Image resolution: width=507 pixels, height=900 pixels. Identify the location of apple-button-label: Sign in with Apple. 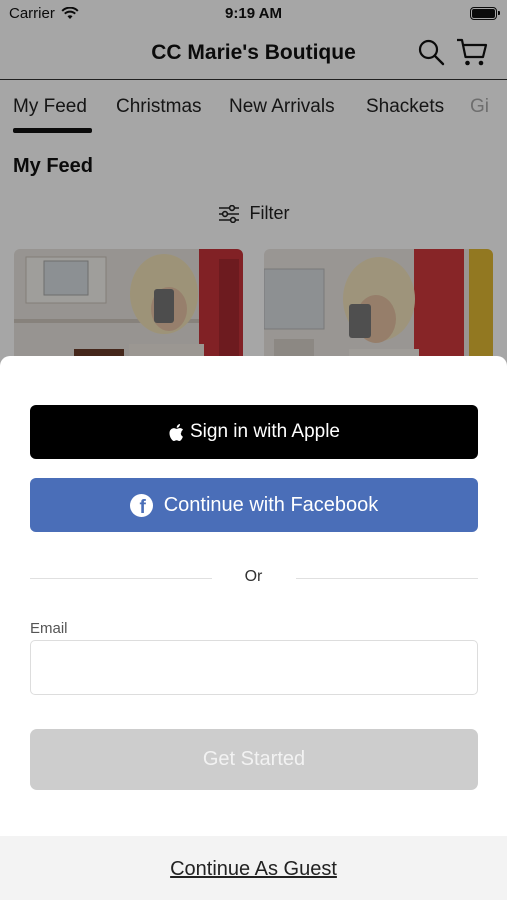
(265, 431).